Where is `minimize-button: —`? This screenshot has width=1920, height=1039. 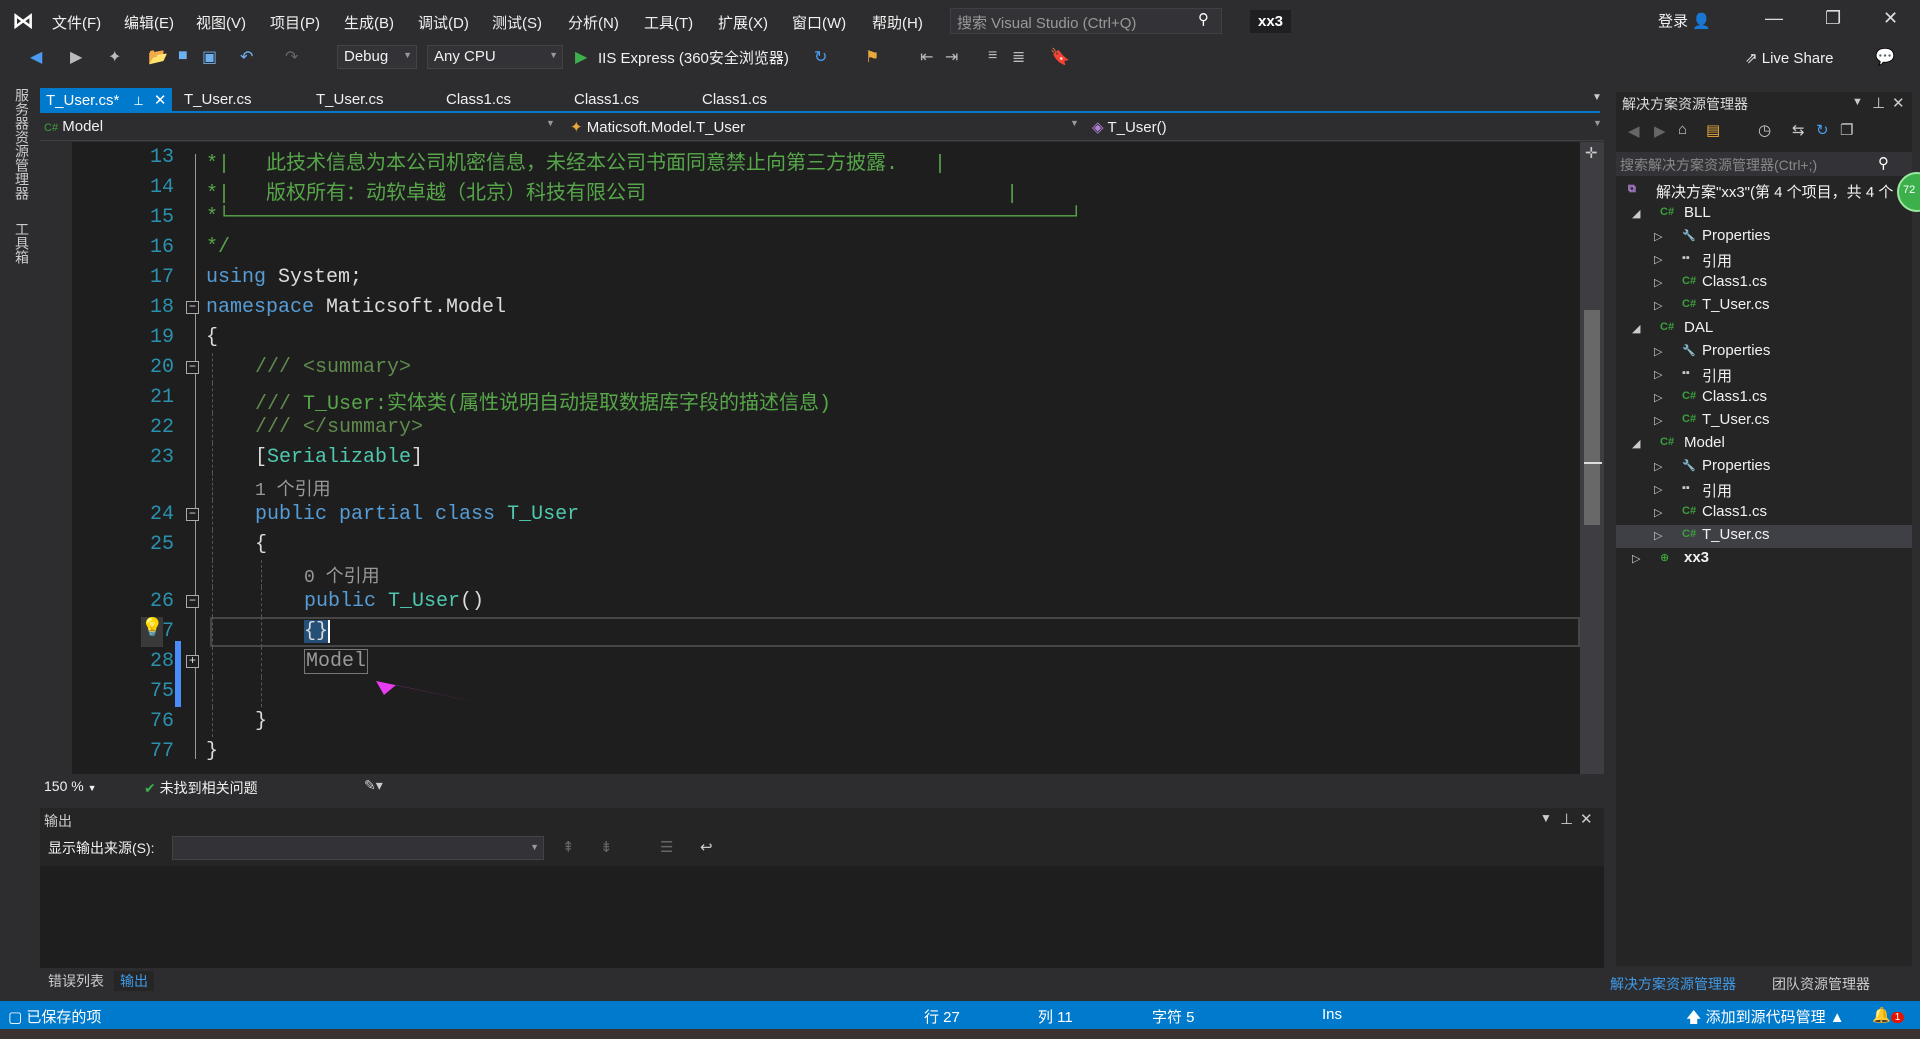 minimize-button: — is located at coordinates (1774, 18).